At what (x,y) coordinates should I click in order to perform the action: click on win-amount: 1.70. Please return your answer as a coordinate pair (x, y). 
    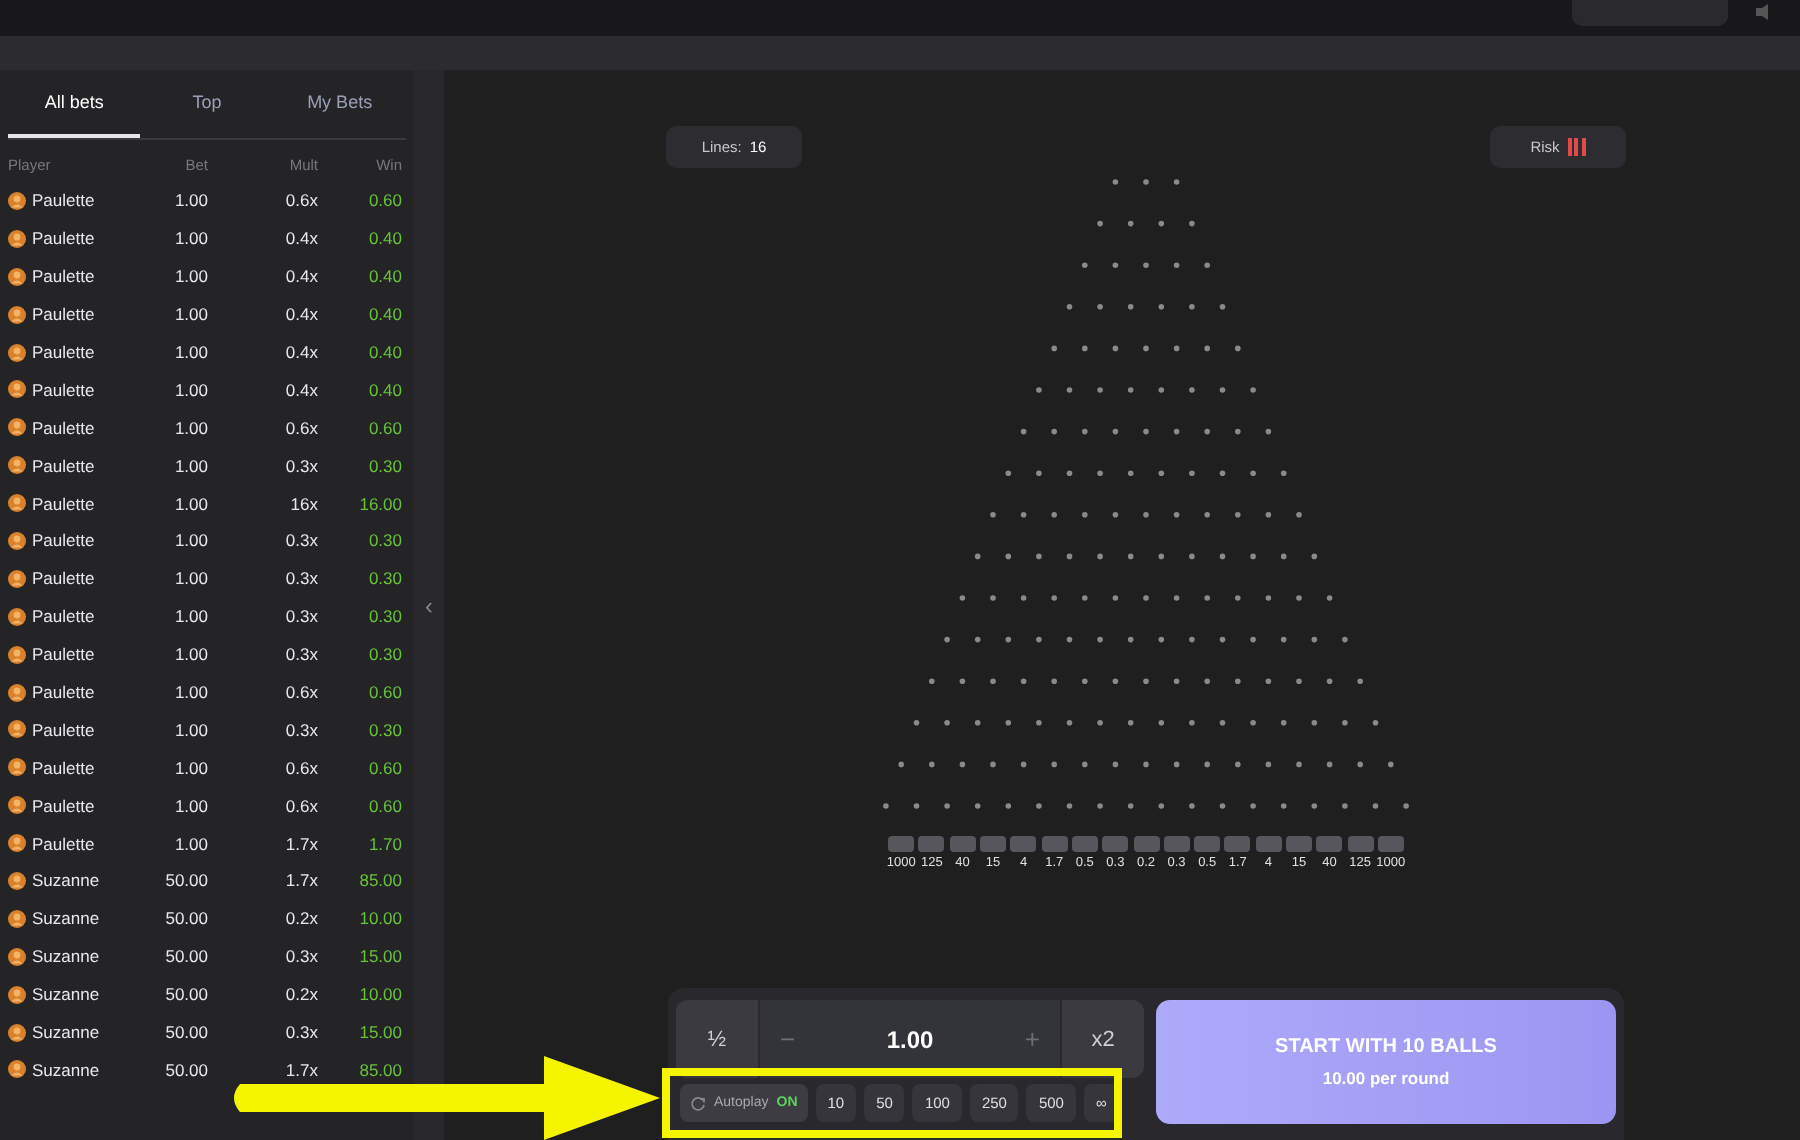
    Looking at the image, I should click on (384, 843).